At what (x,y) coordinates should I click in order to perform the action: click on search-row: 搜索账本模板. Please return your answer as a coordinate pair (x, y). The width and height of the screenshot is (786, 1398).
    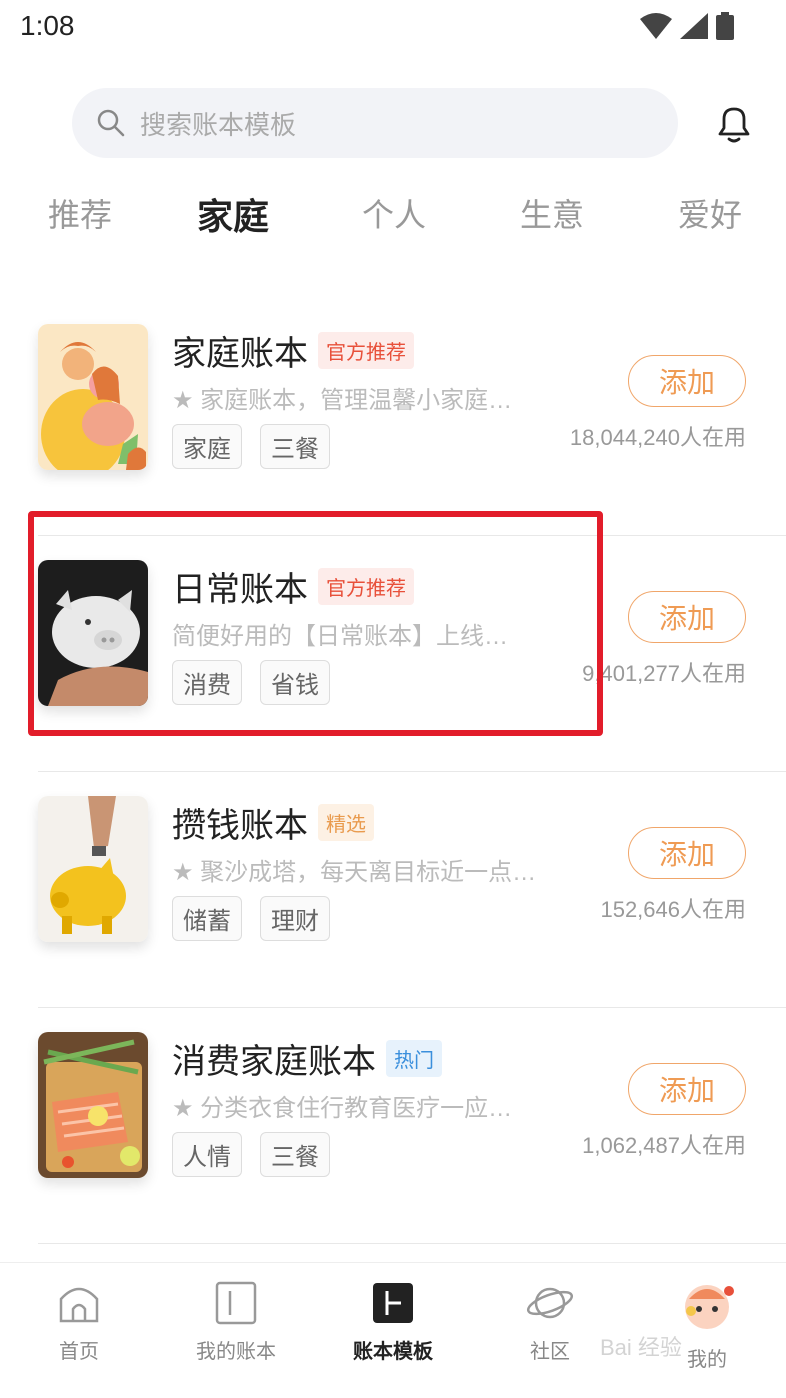
    Looking at the image, I should click on (393, 124).